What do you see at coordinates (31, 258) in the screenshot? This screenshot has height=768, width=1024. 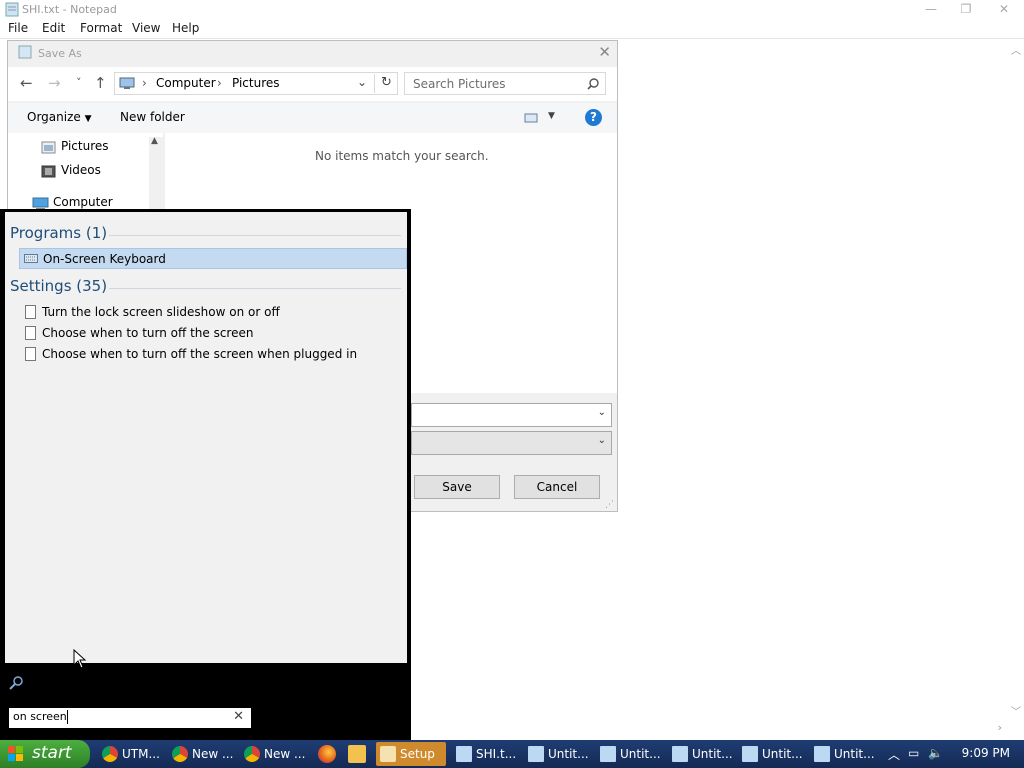 I see `keyboard-icon` at bounding box center [31, 258].